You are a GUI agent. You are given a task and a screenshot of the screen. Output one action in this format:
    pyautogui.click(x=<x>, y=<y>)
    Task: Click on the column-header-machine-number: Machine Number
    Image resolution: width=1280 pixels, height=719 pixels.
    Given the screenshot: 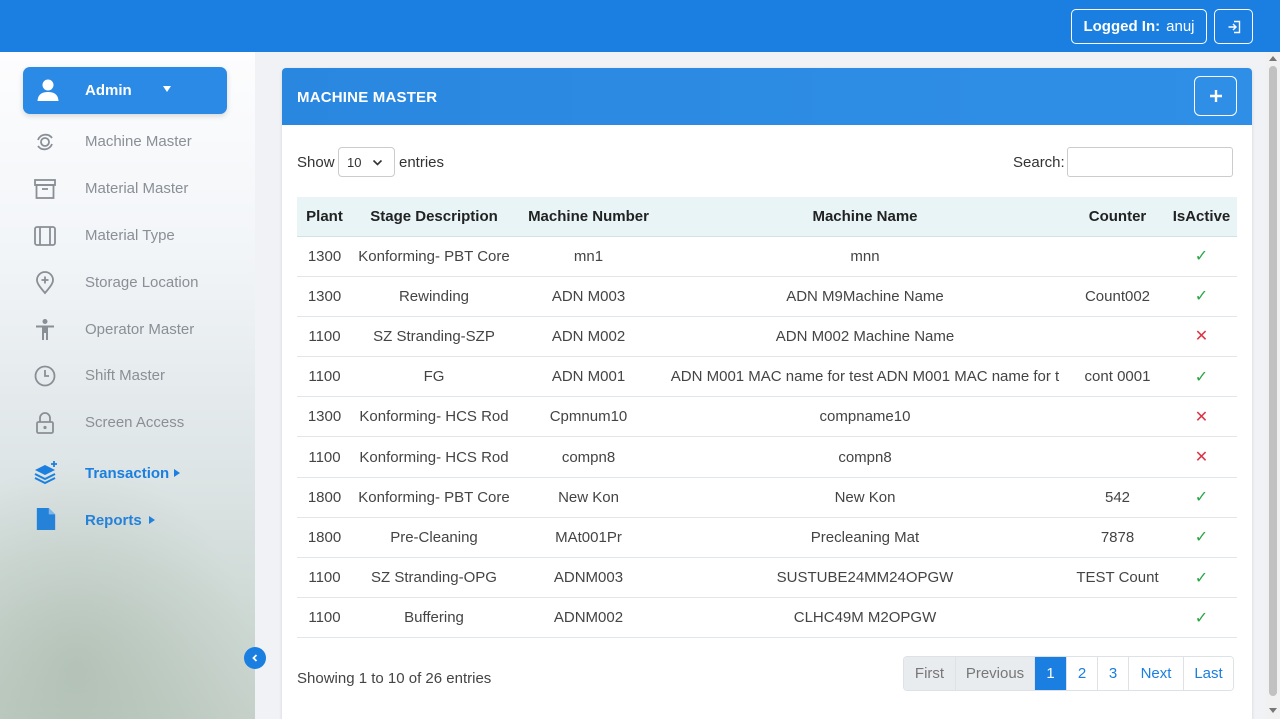 What is the action you would take?
    pyautogui.click(x=588, y=217)
    